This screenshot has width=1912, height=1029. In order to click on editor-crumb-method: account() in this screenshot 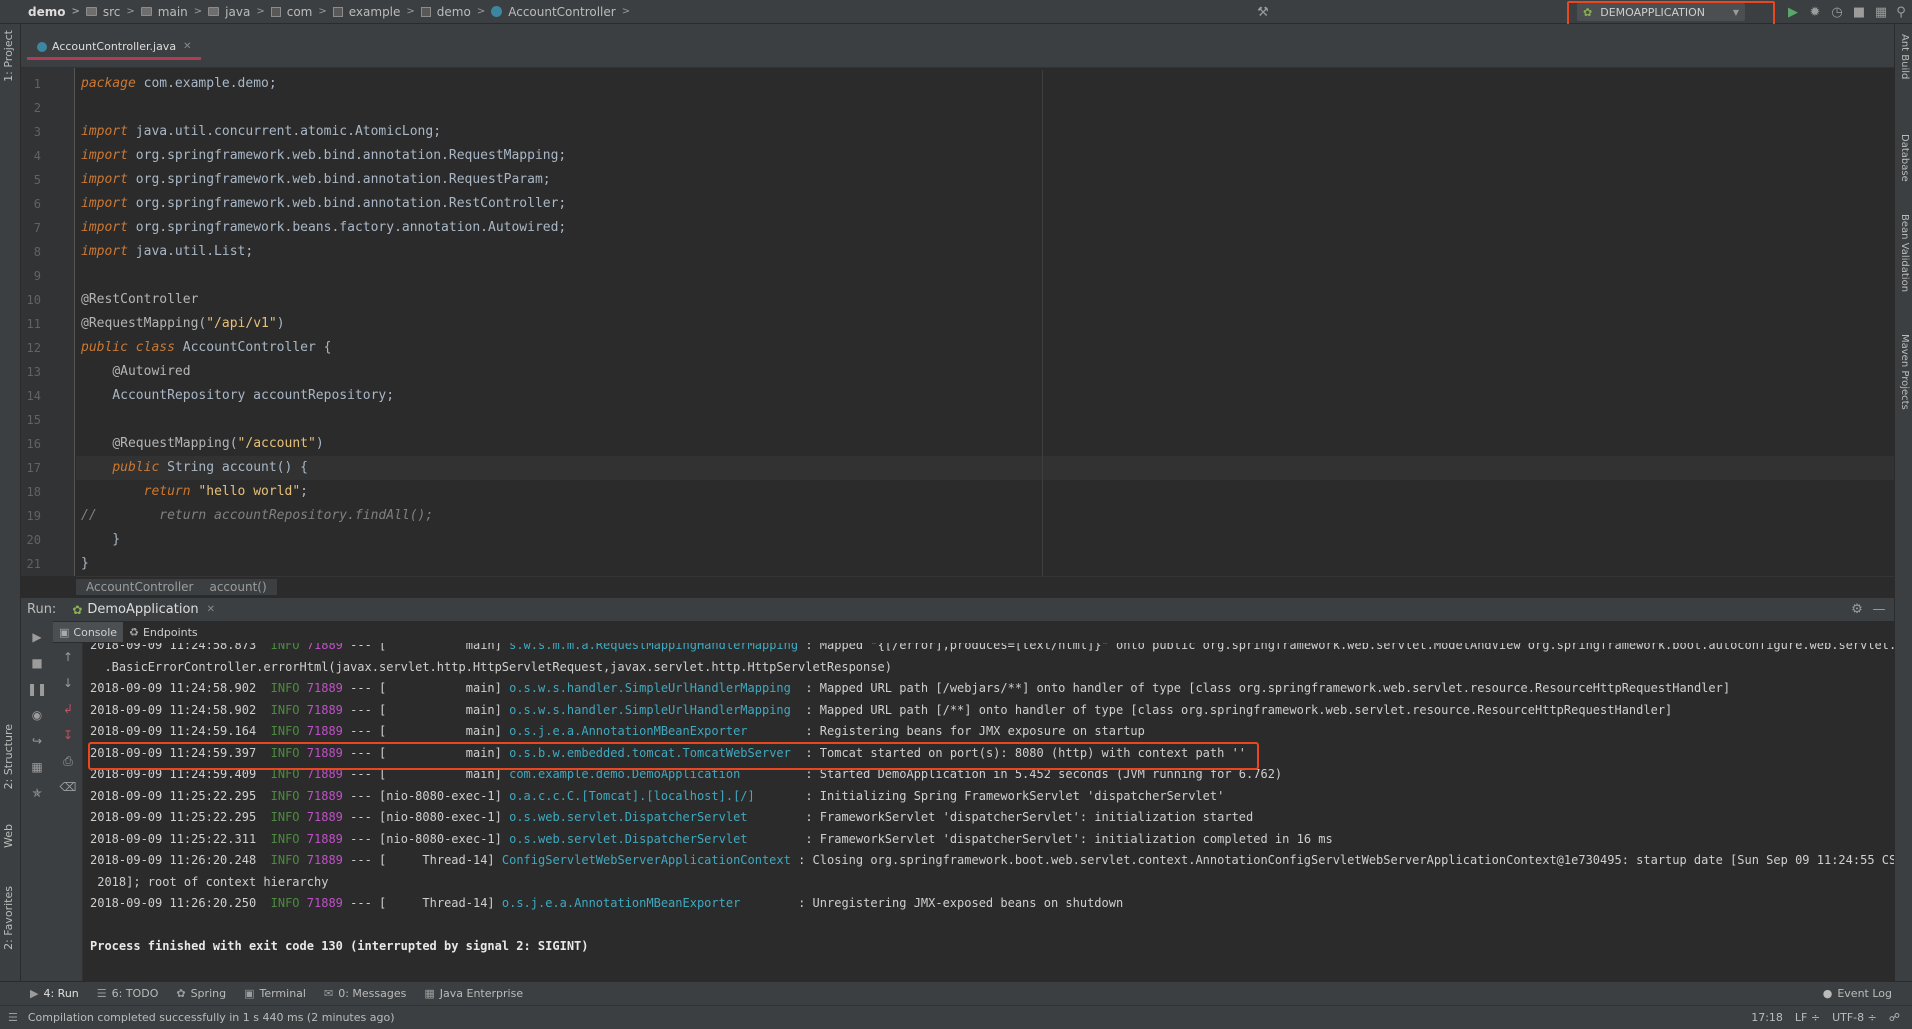, I will do `click(240, 586)`.